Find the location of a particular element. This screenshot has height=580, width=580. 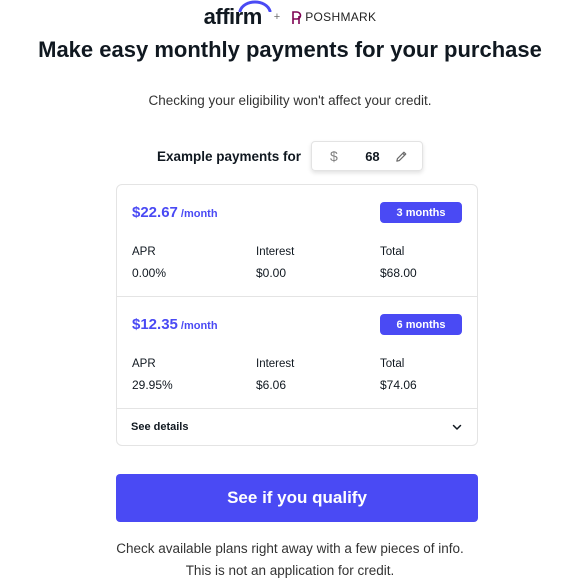

amount-label: Example payments for is located at coordinates (229, 156).